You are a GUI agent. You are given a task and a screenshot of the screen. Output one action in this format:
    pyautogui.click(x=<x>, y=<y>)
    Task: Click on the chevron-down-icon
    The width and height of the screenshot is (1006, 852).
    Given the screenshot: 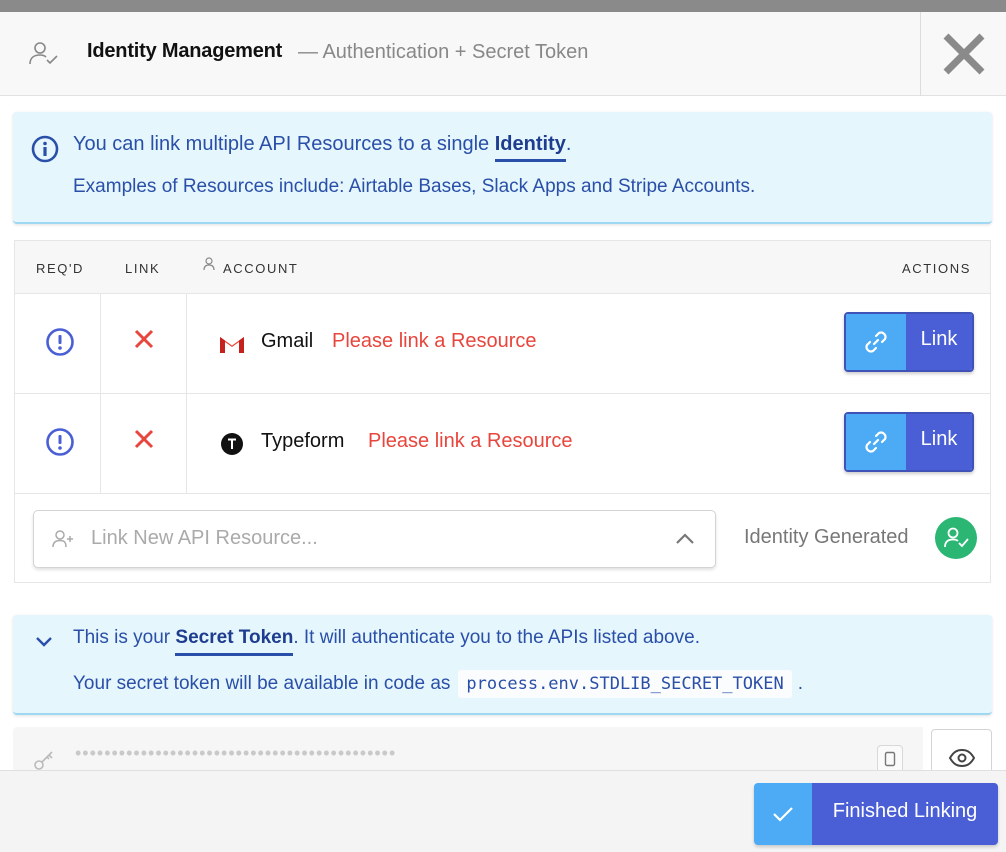 What is the action you would take?
    pyautogui.click(x=44, y=641)
    